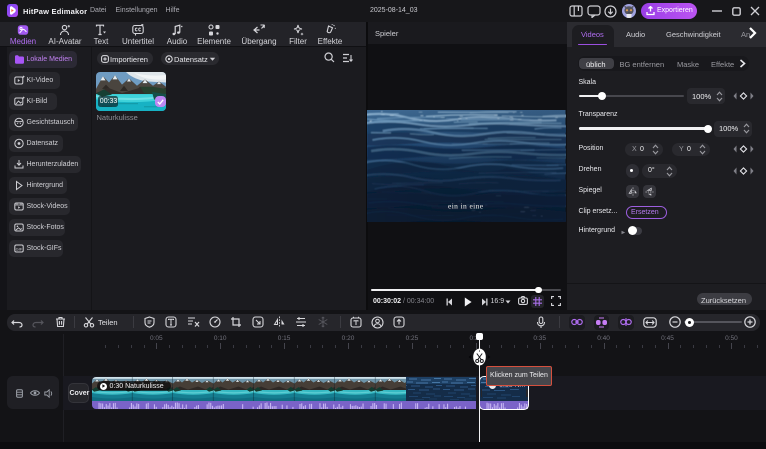 This screenshot has height=449, width=766. What do you see at coordinates (466, 205) in the screenshot?
I see `svg-text: ein in eine` at bounding box center [466, 205].